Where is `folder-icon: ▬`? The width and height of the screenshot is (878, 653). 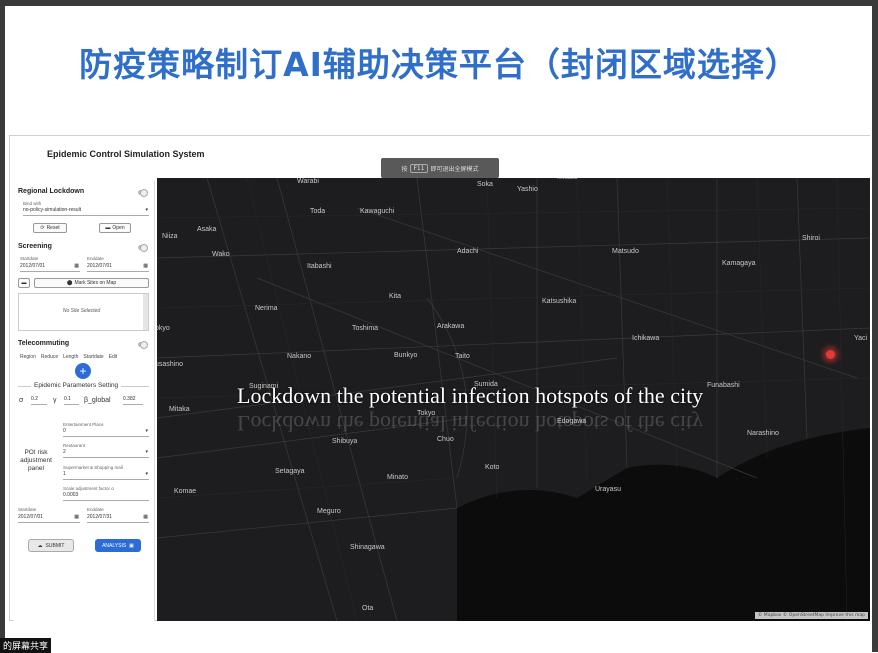 folder-icon: ▬ is located at coordinates (108, 228).